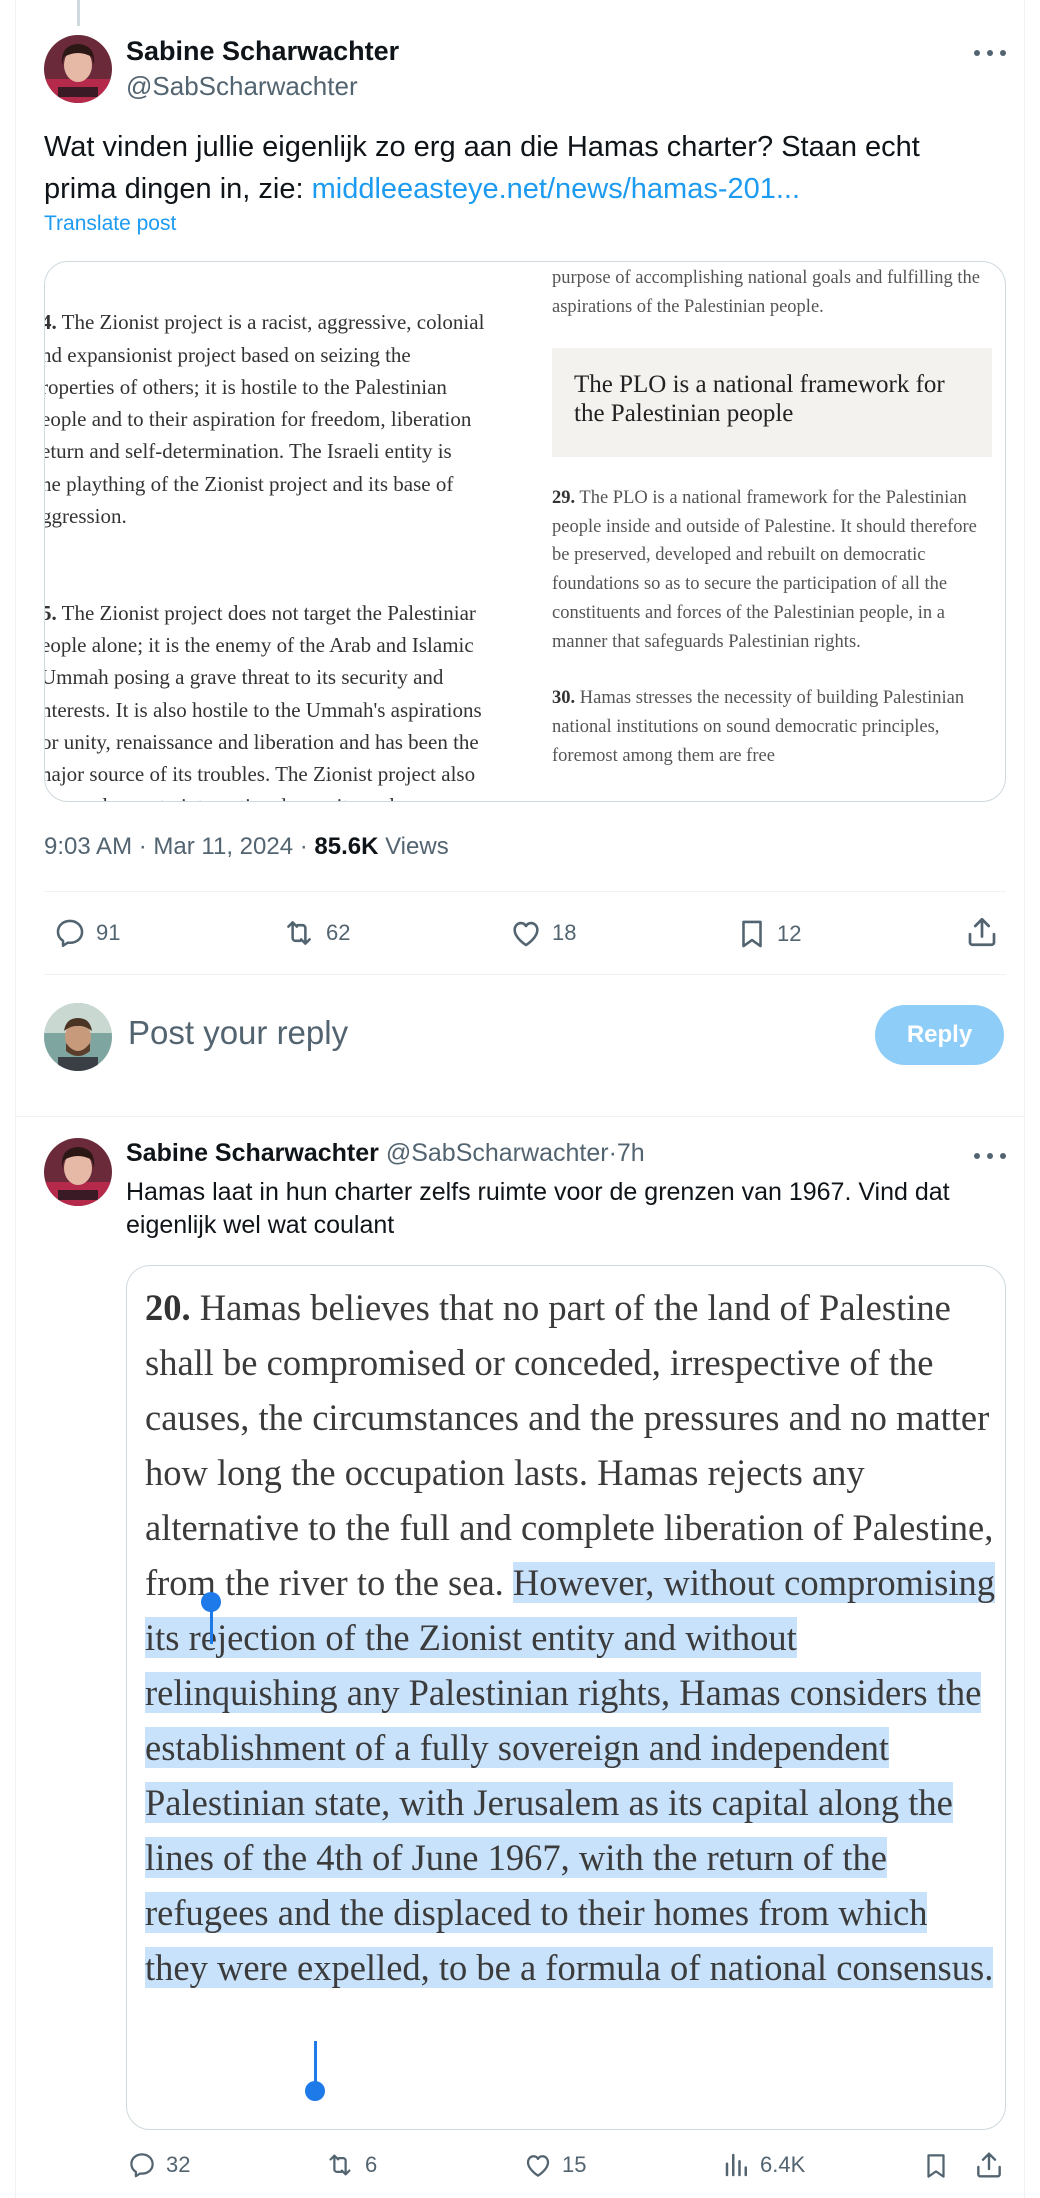  What do you see at coordinates (223, 846) in the screenshot?
I see `post-date: Mar 11, 2024` at bounding box center [223, 846].